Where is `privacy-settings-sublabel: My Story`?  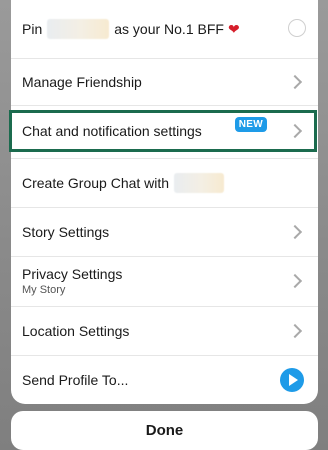
privacy-settings-sublabel: My Story is located at coordinates (44, 290).